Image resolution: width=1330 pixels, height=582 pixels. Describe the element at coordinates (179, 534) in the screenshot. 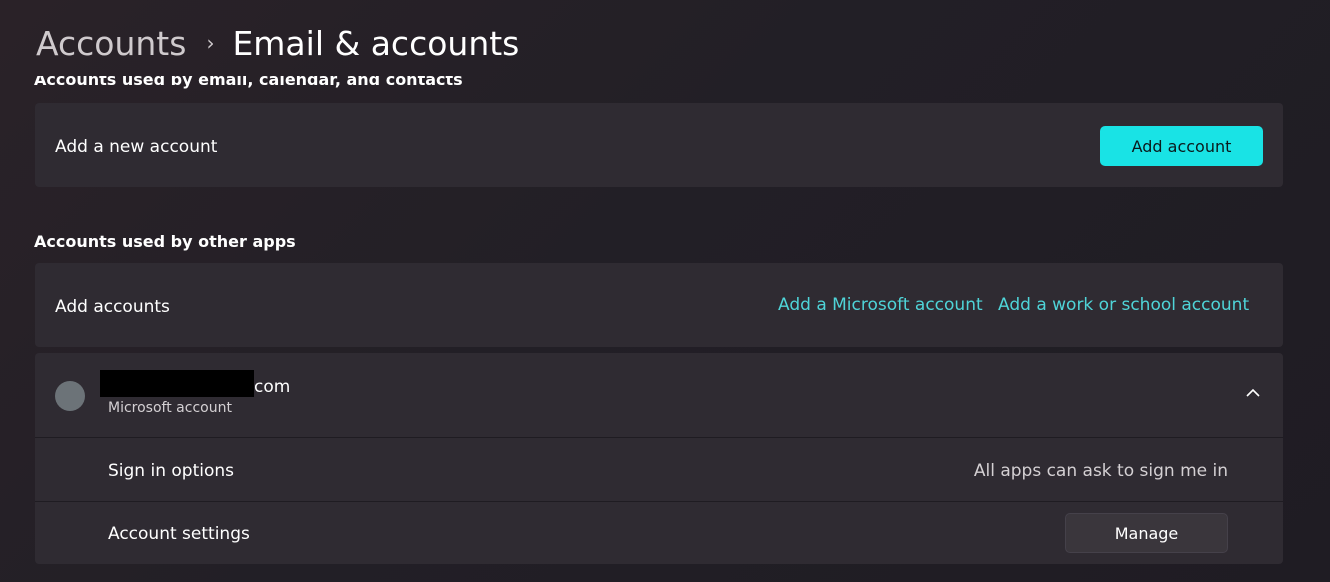

I see `account-settings-label: Account settings` at that location.